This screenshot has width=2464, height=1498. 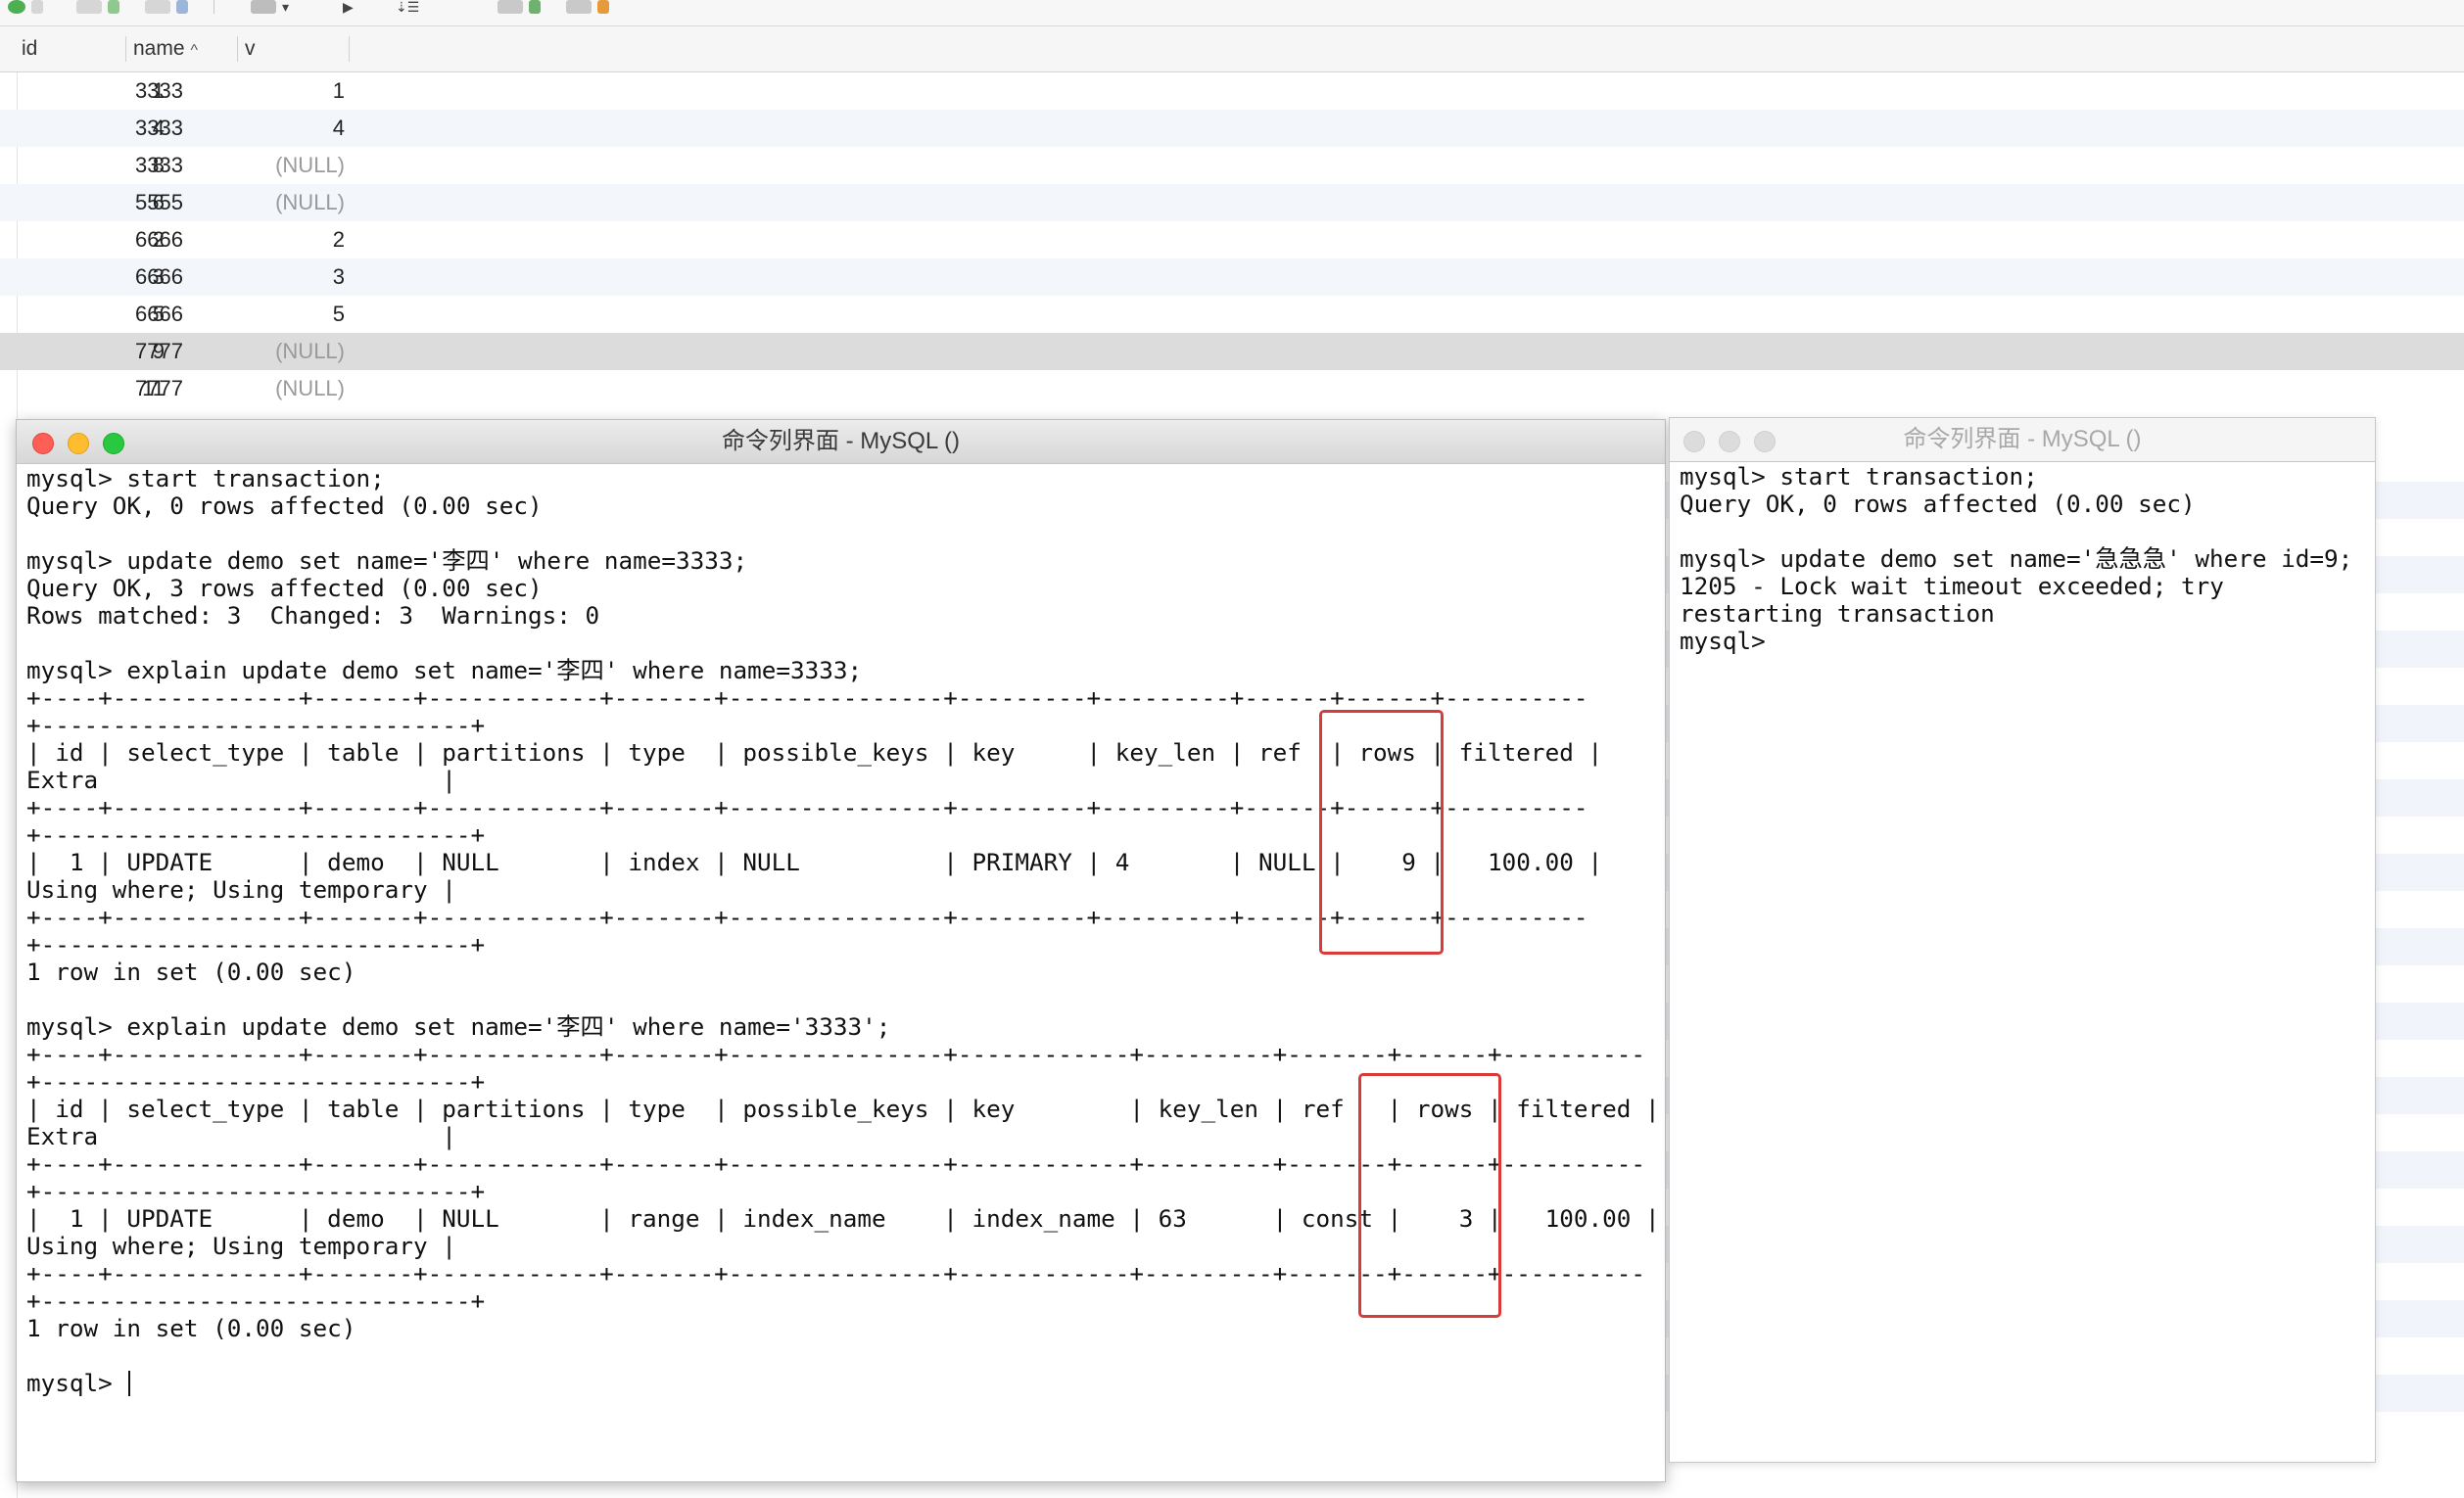 I want to click on dropdown-icon: ▾, so click(x=285, y=7).